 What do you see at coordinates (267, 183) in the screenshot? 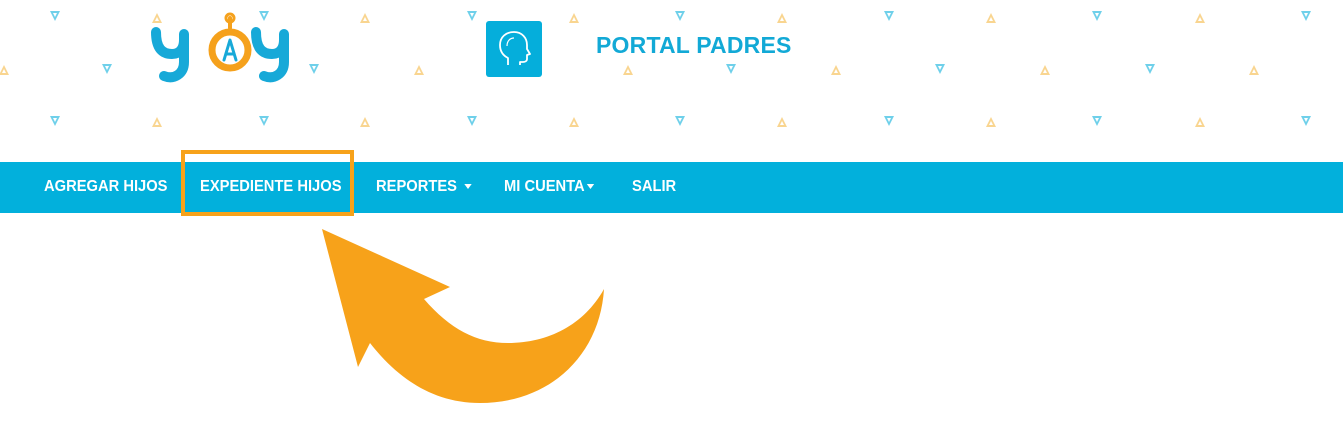
I see `highlight-box` at bounding box center [267, 183].